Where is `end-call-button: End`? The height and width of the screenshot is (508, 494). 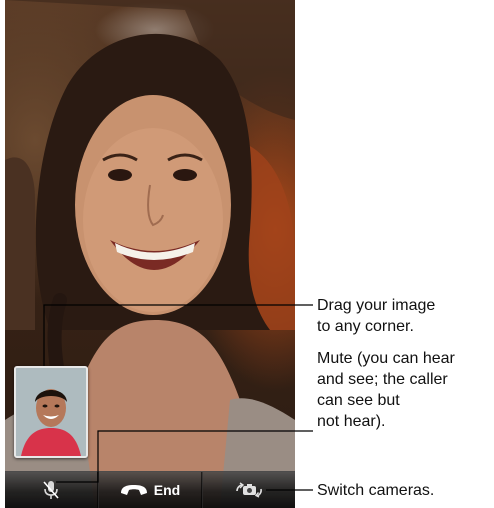
end-call-button: End is located at coordinates (150, 490).